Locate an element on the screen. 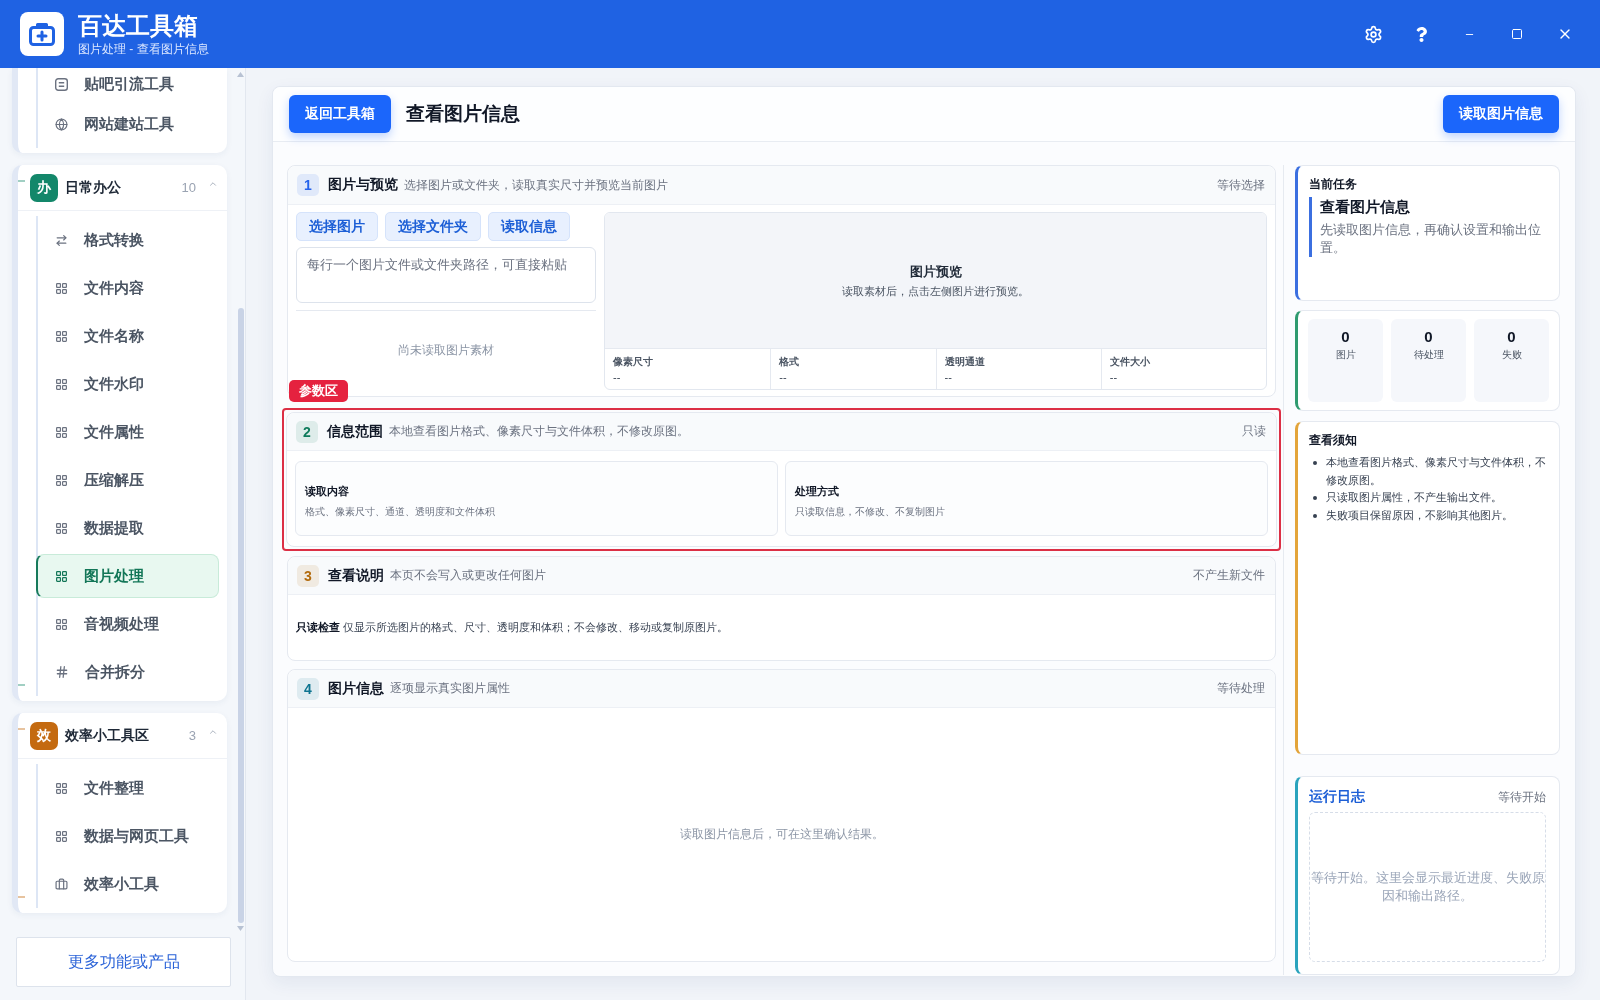  meta-label: 透明通道 is located at coordinates (964, 362).